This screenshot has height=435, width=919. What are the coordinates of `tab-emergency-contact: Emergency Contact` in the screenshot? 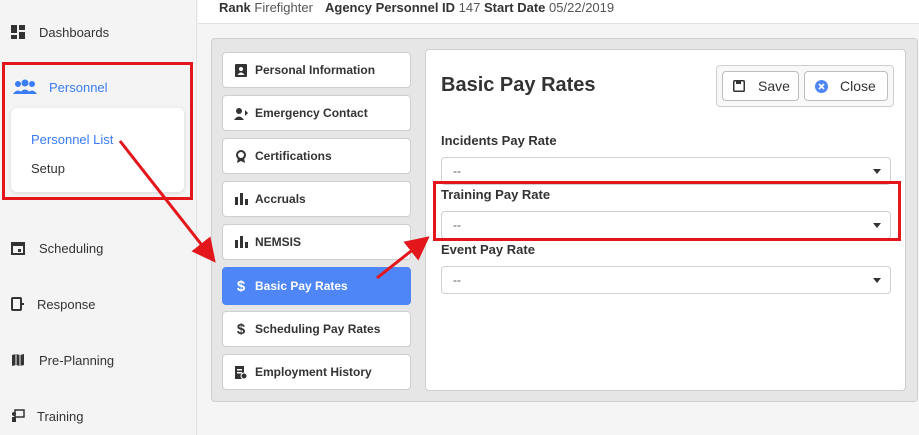 It's located at (316, 113).